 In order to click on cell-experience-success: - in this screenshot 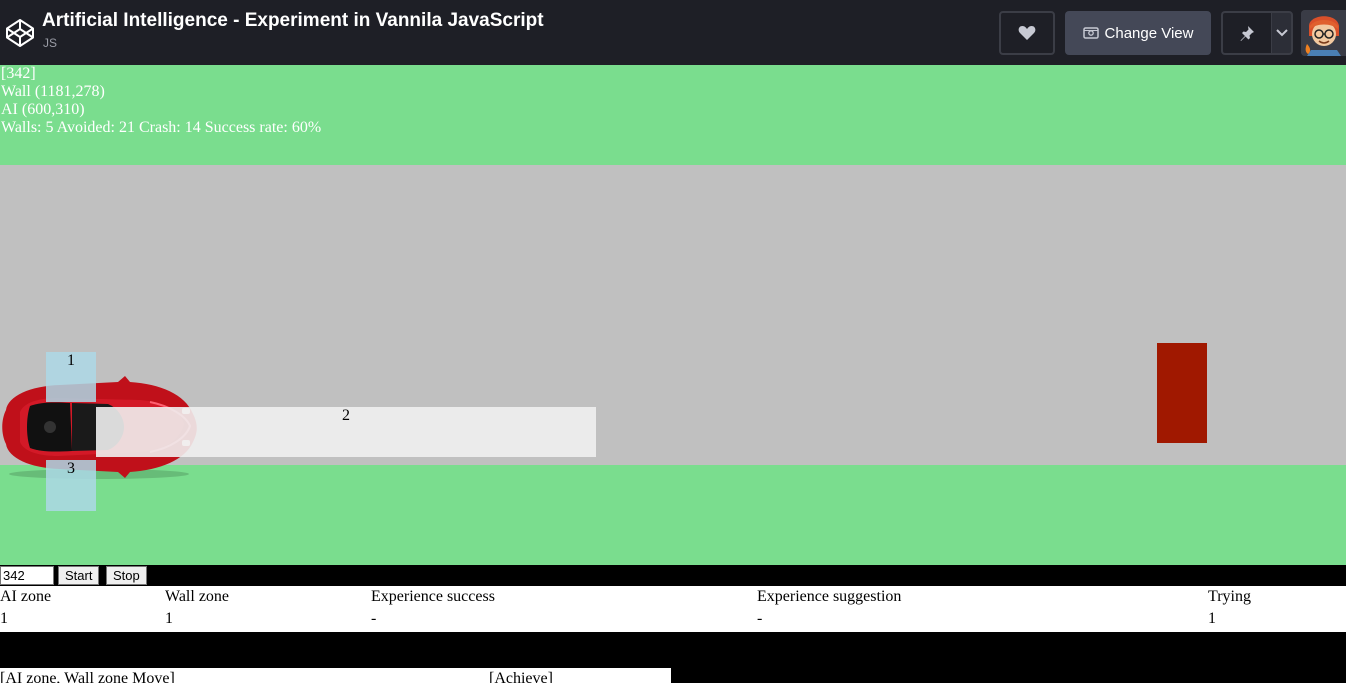, I will do `click(374, 618)`.